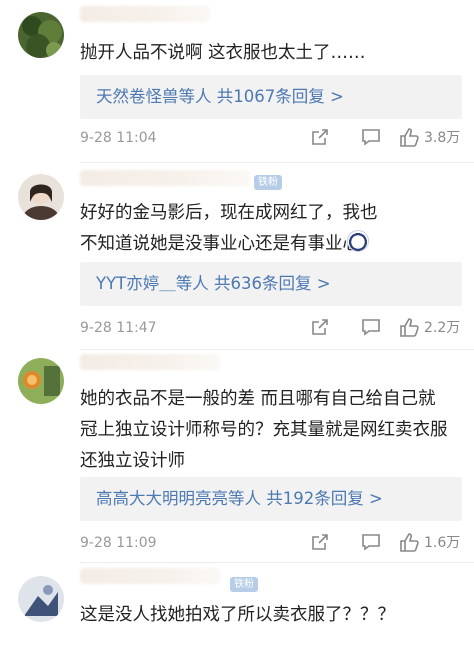 Image resolution: width=474 pixels, height=648 pixels. What do you see at coordinates (41, 599) in the screenshot?
I see `avatar` at bounding box center [41, 599].